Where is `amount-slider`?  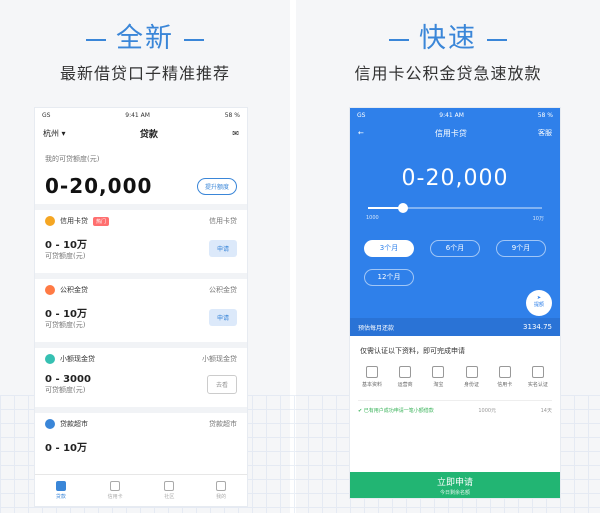
amount-slider is located at coordinates (455, 208).